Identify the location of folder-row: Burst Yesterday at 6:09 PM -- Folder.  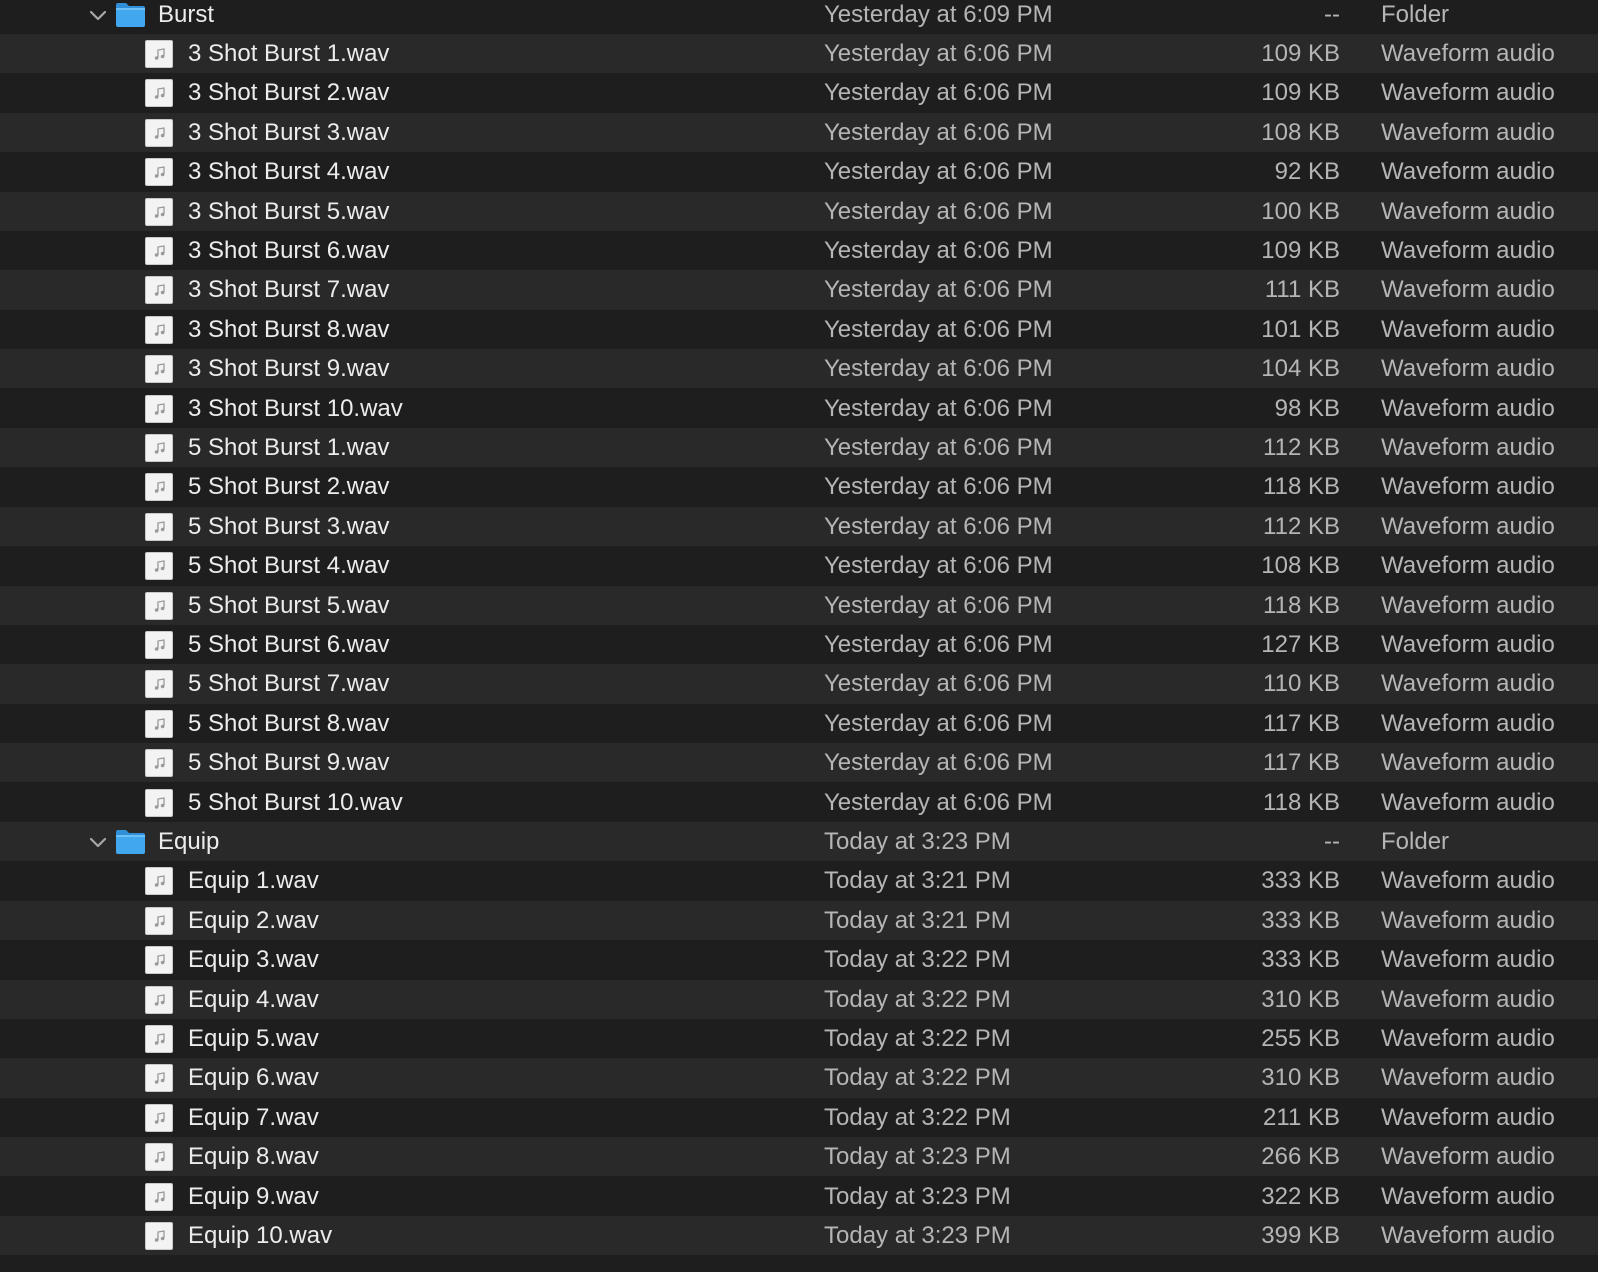
(799, 17).